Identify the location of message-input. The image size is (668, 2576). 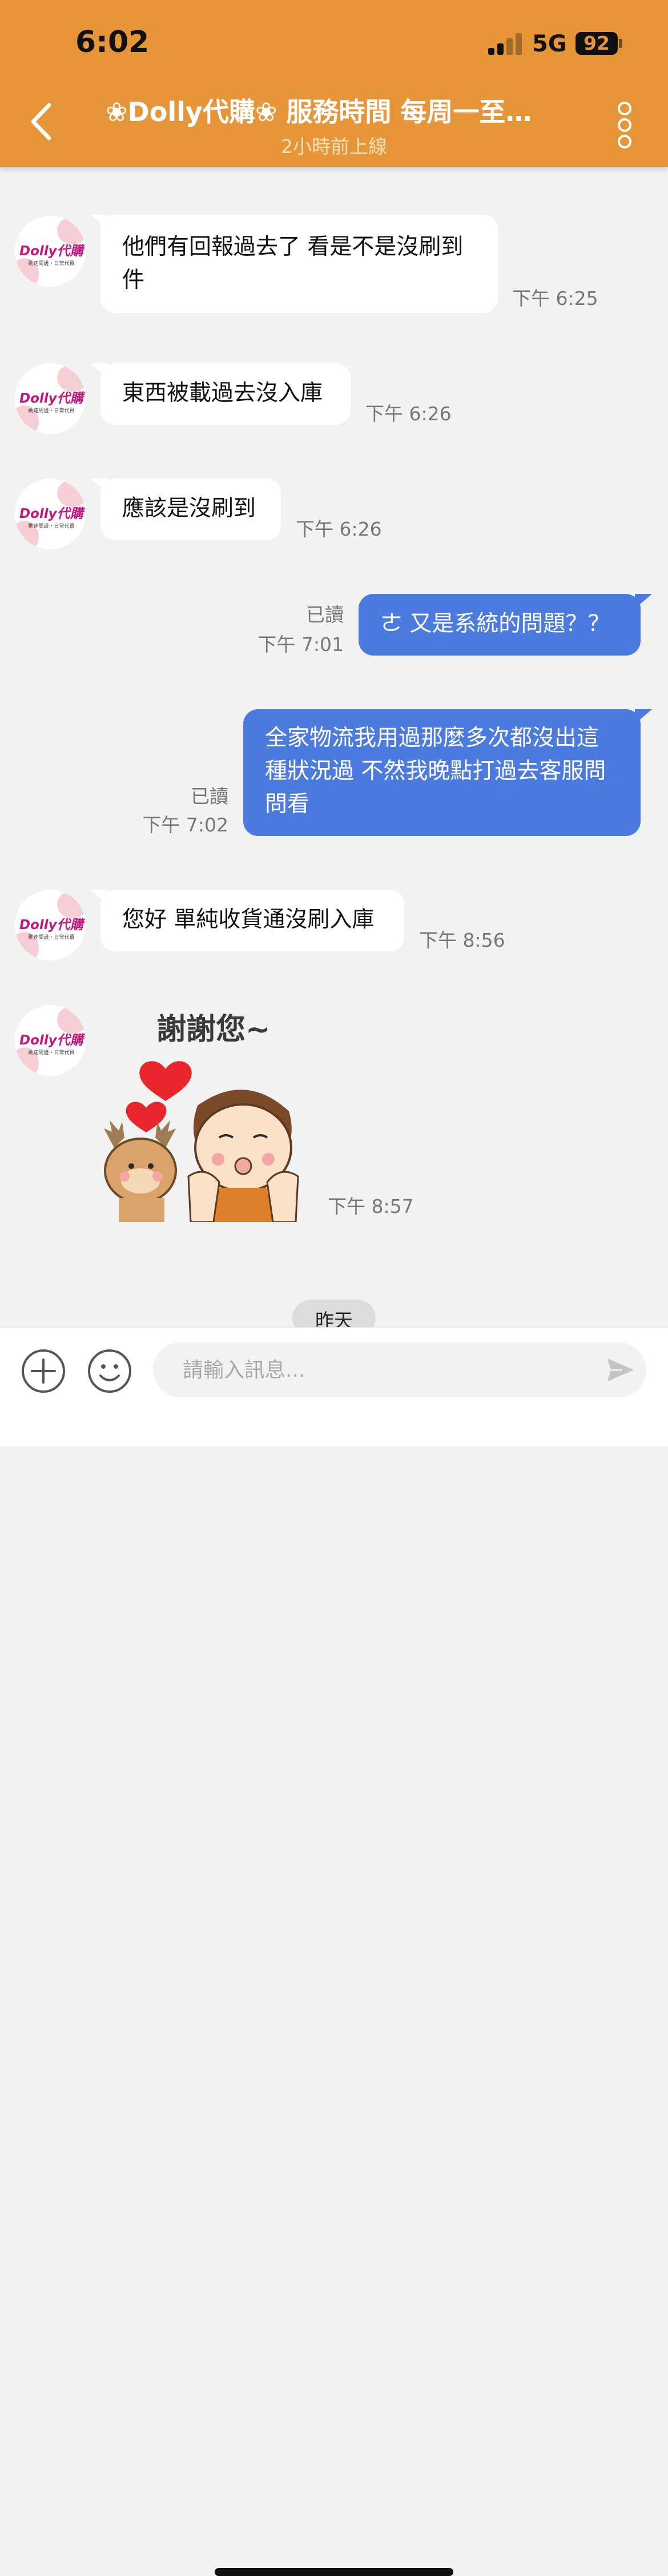
(399, 1370).